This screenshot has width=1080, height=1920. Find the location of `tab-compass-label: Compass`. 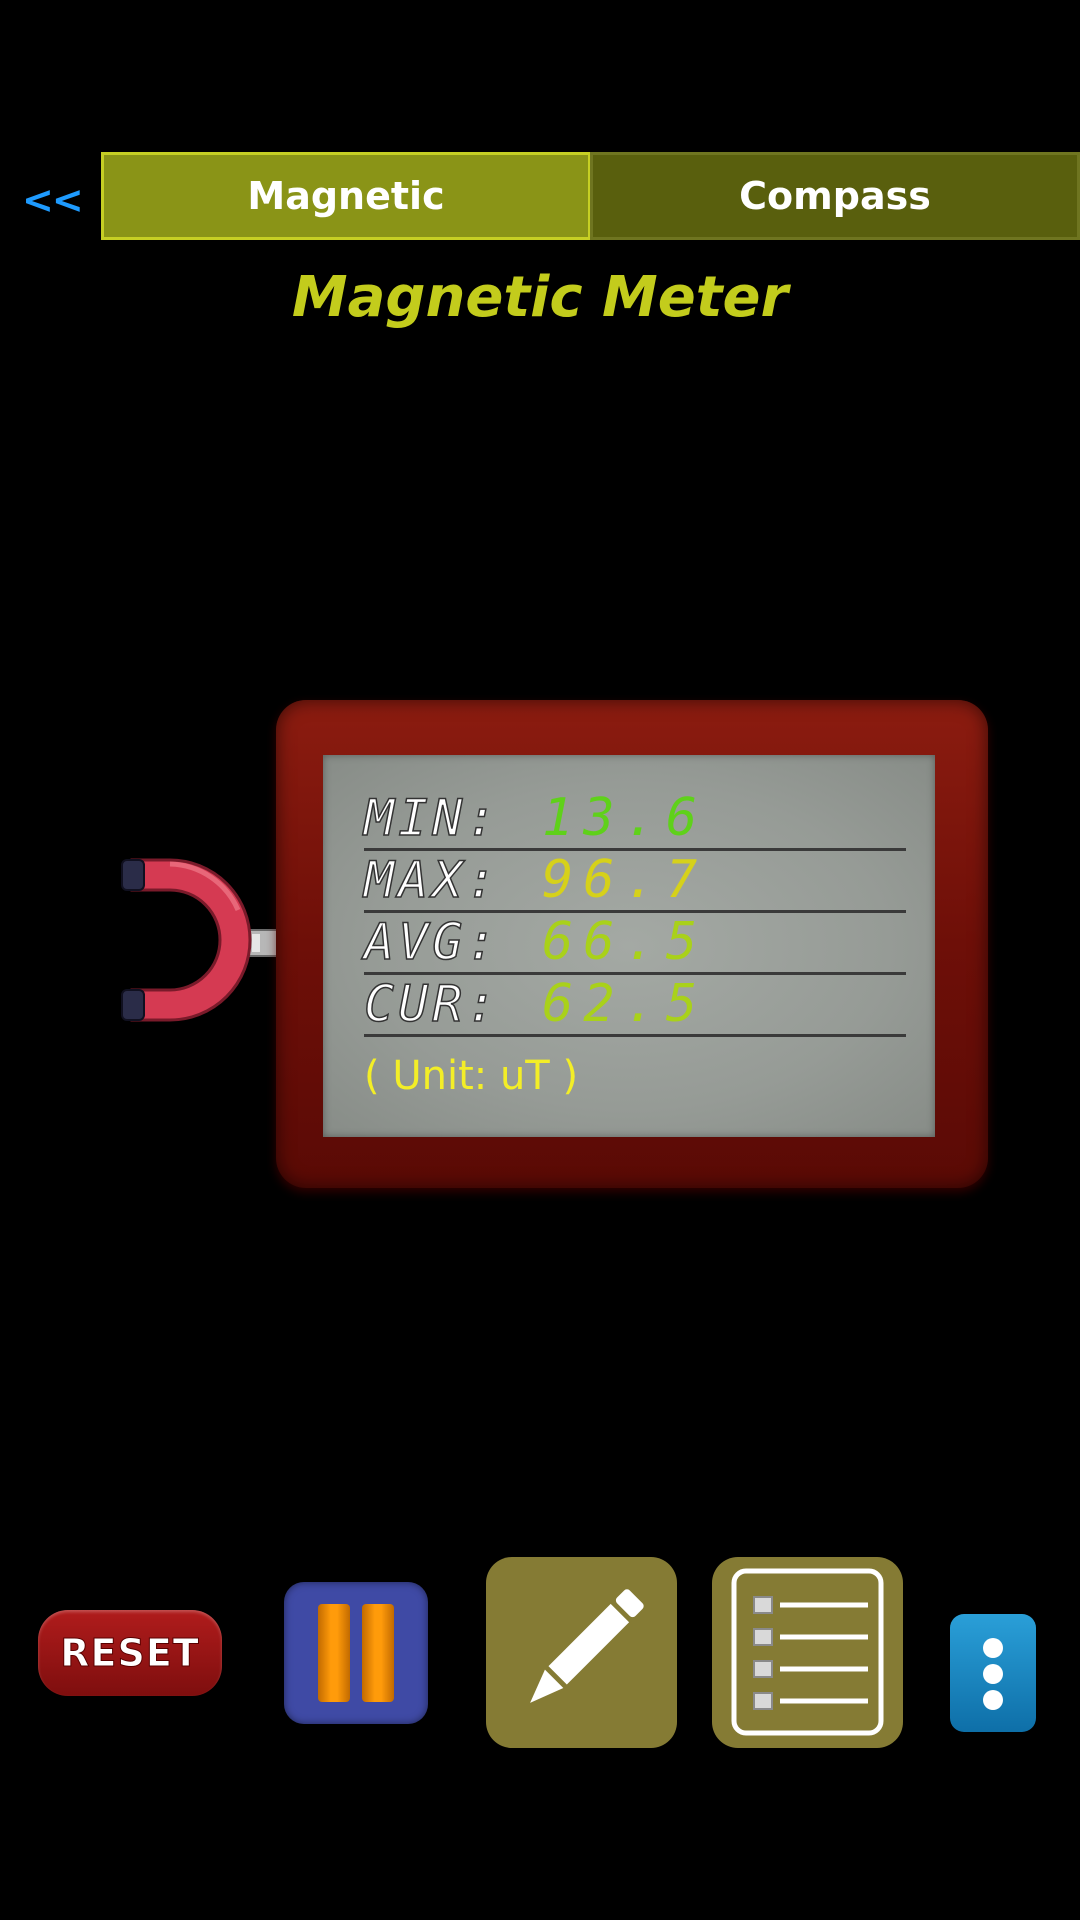

tab-compass-label: Compass is located at coordinates (835, 196).